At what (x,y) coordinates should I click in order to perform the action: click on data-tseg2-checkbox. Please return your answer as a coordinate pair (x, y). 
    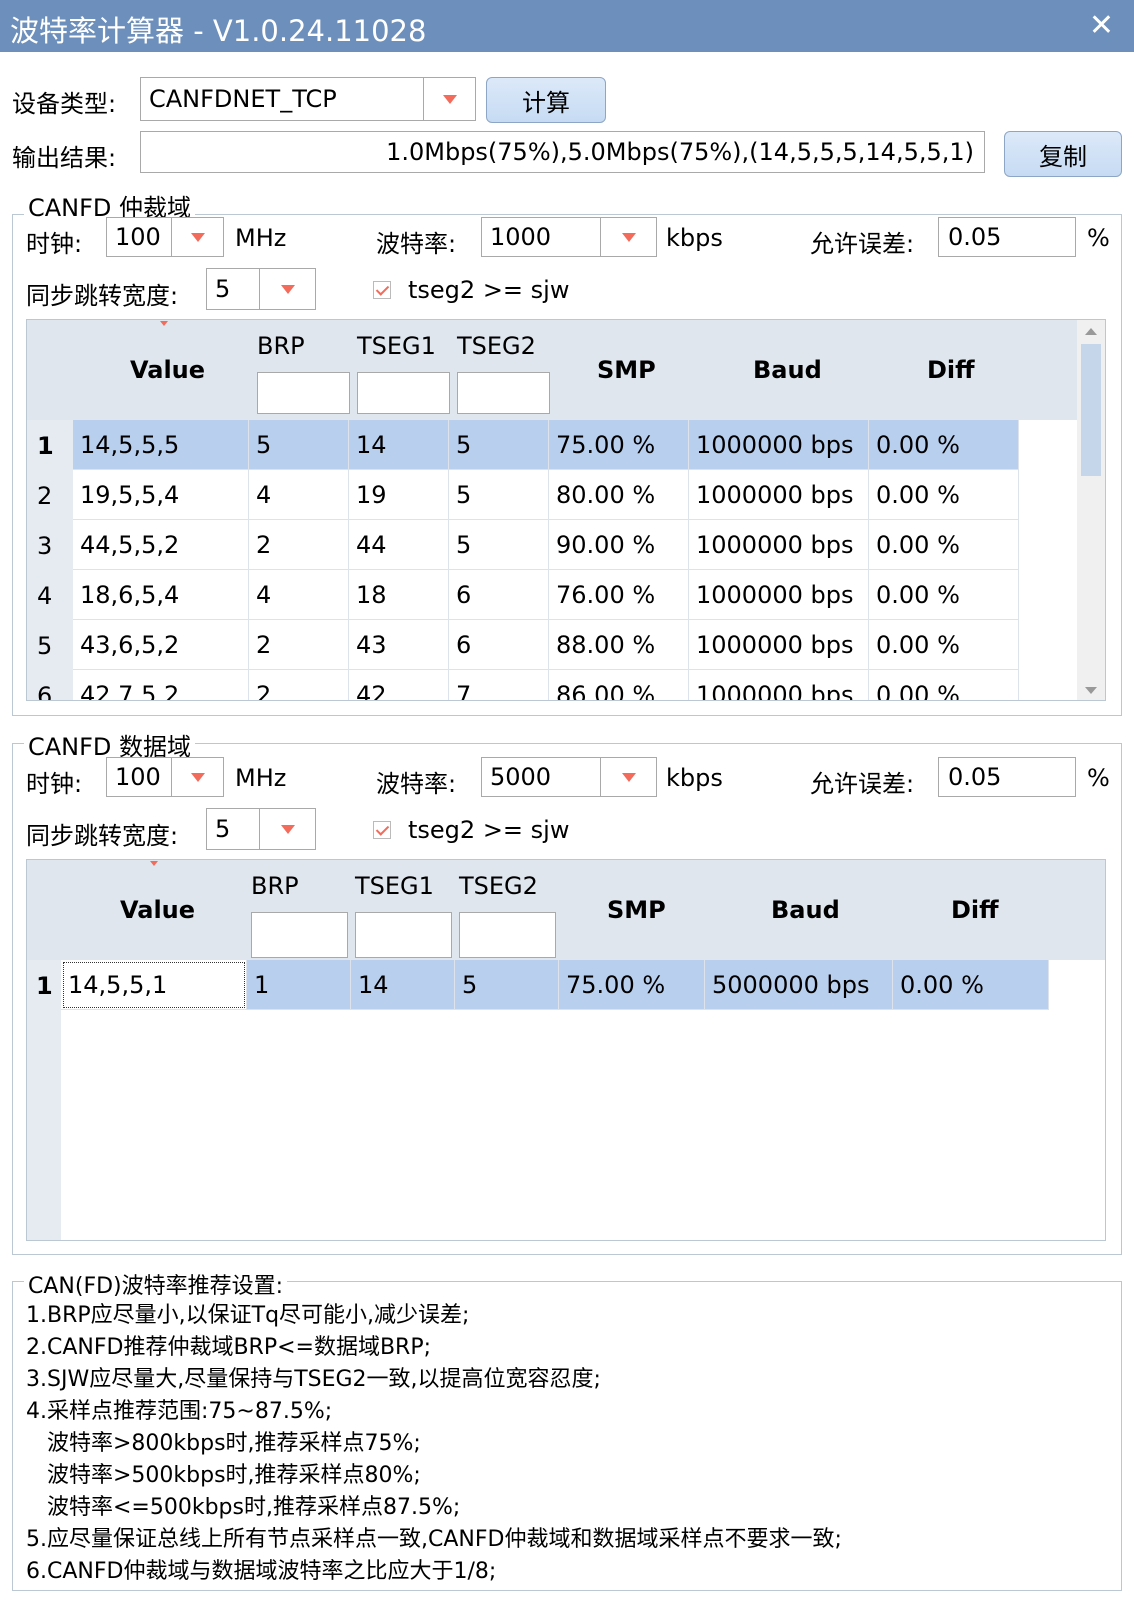
    Looking at the image, I should click on (382, 830).